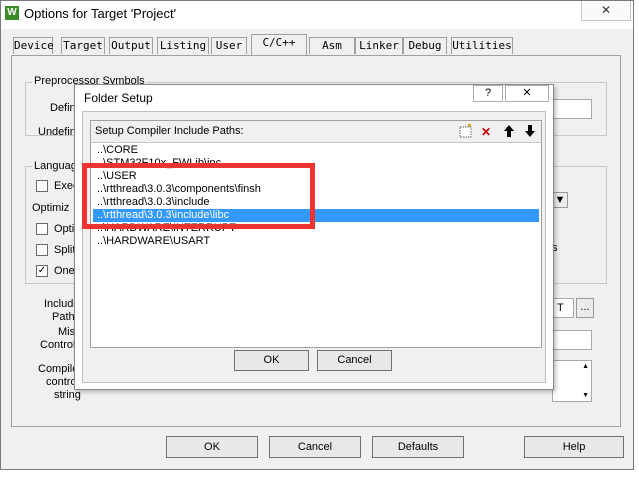 This screenshot has width=639, height=477. What do you see at coordinates (560, 200) in the screenshot?
I see `optimization-dropdown: ▼` at bounding box center [560, 200].